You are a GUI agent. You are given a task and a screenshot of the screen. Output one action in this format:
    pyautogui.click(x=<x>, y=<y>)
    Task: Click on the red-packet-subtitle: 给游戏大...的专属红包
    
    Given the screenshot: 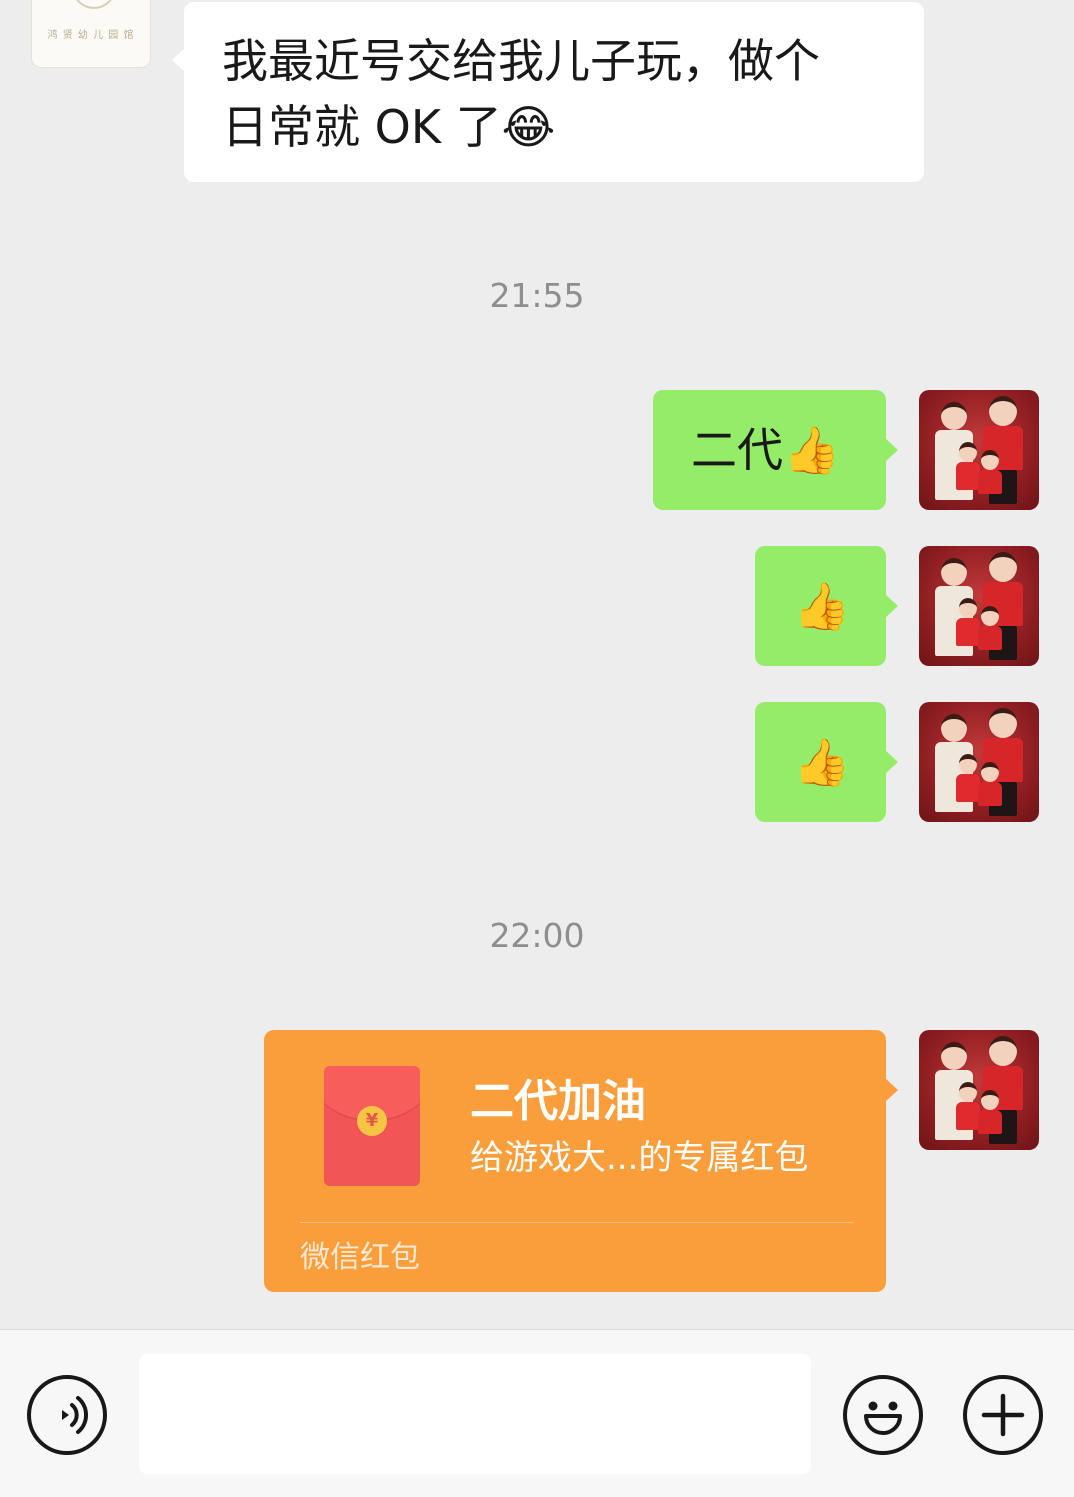 What is the action you would take?
    pyautogui.click(x=639, y=1158)
    